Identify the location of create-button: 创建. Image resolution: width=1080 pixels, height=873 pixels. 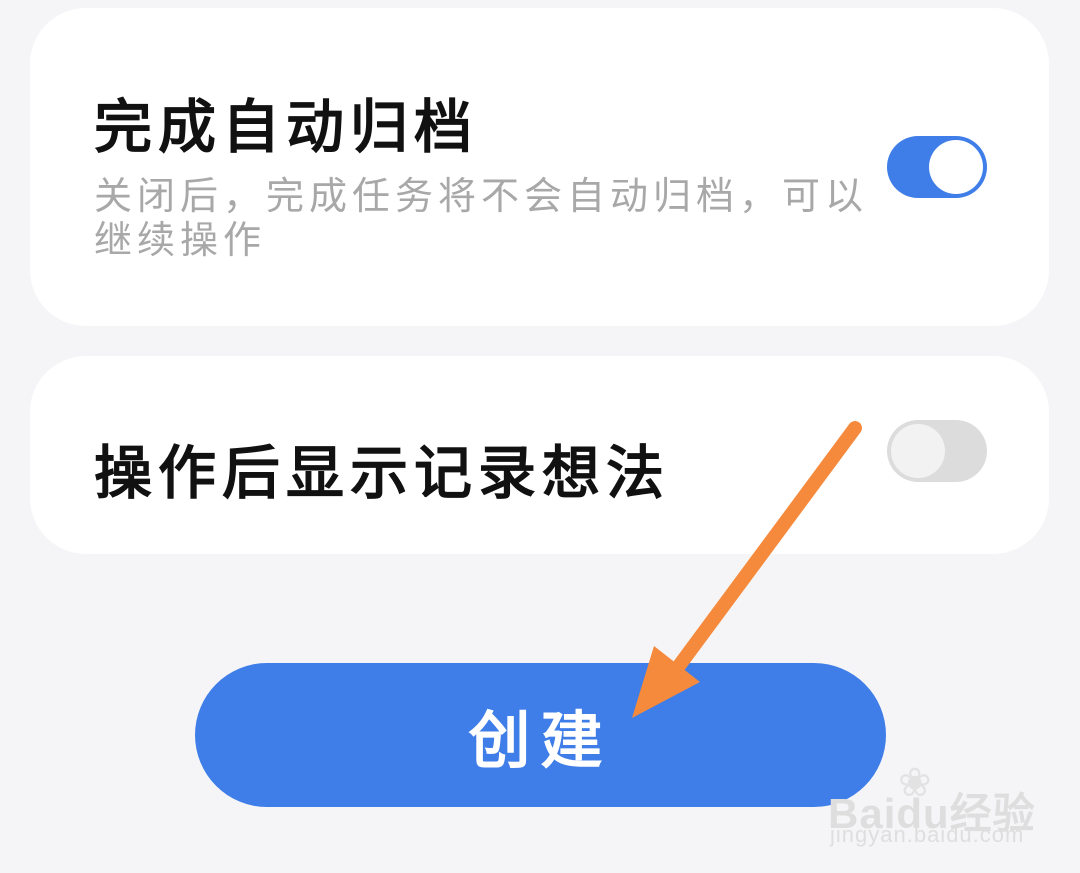
(540, 735).